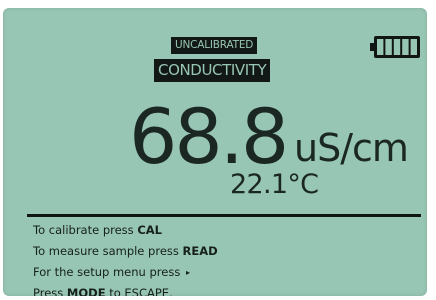 The image size is (436, 300). I want to click on instruction-line-measure: To measure sample press READ, so click(223, 251).